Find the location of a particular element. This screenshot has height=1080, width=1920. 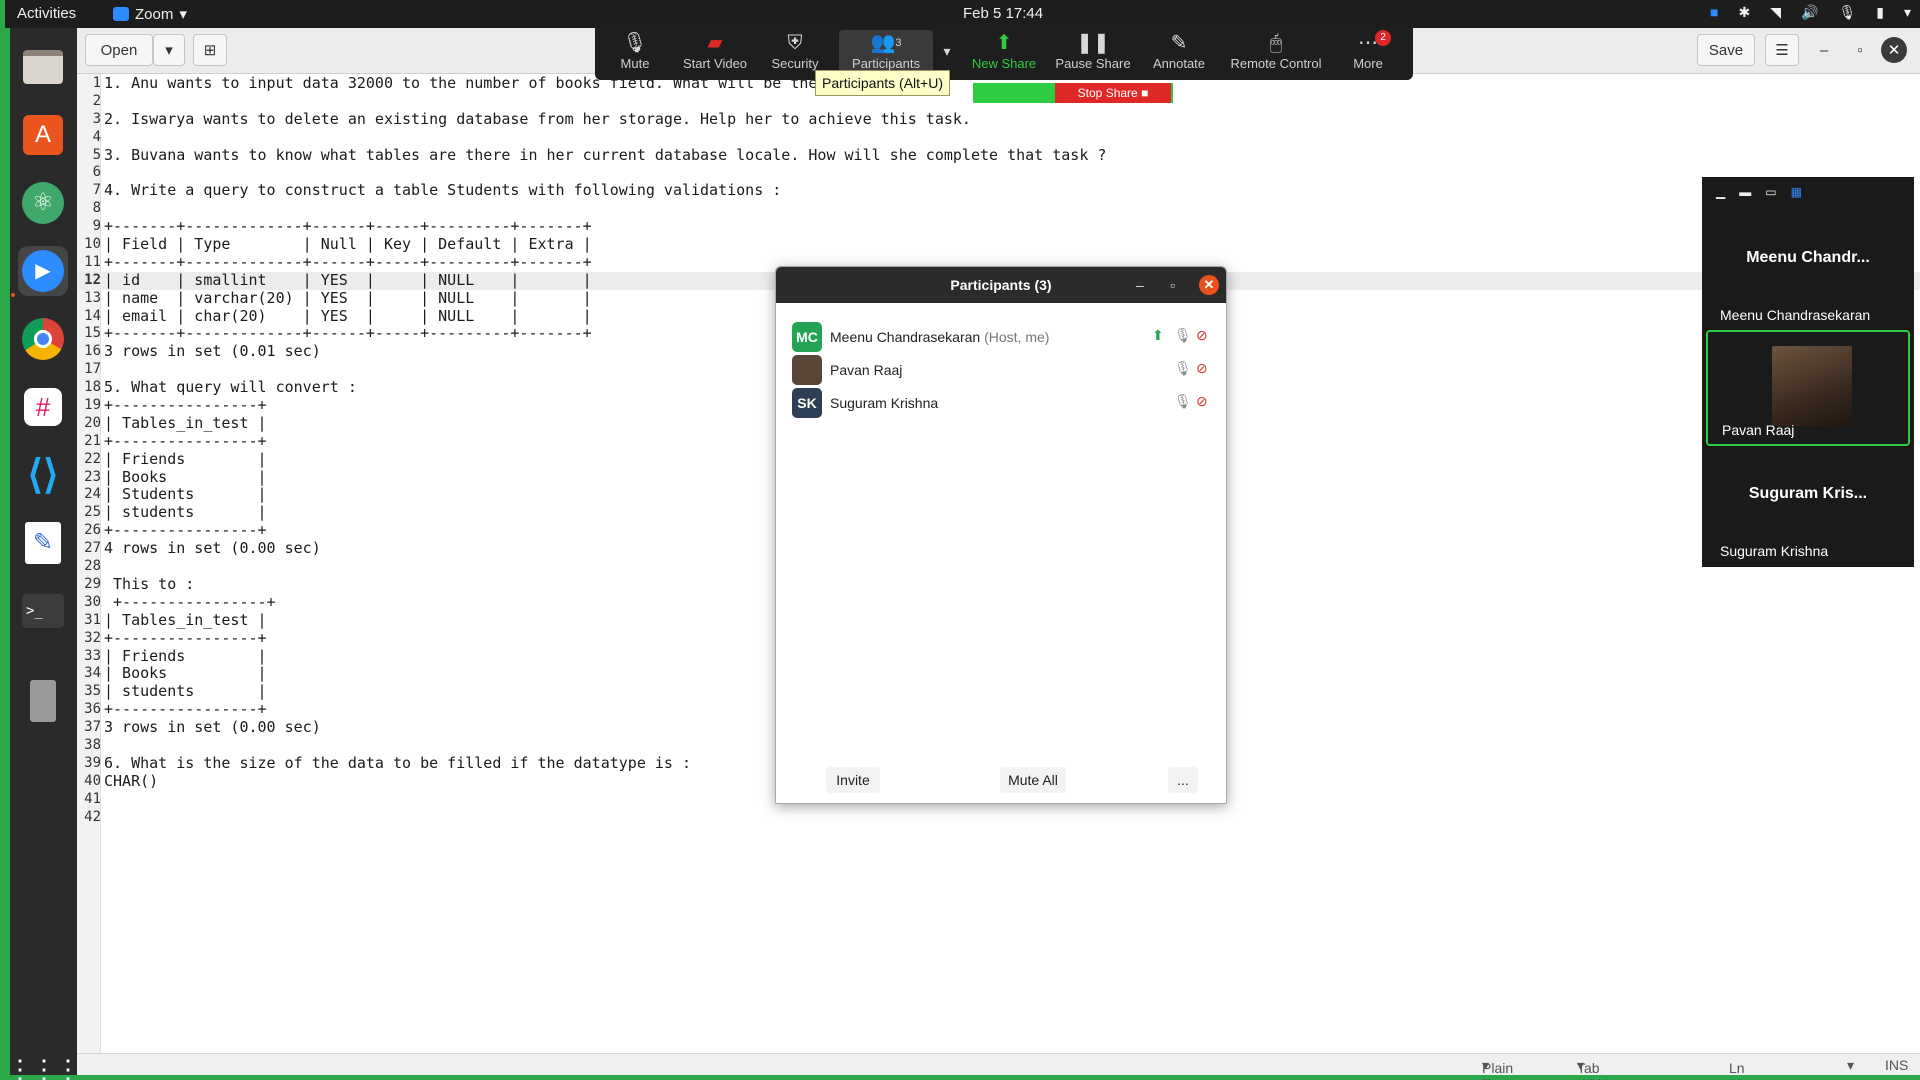

zoom-tray-icon: ■ is located at coordinates (1714, 12).